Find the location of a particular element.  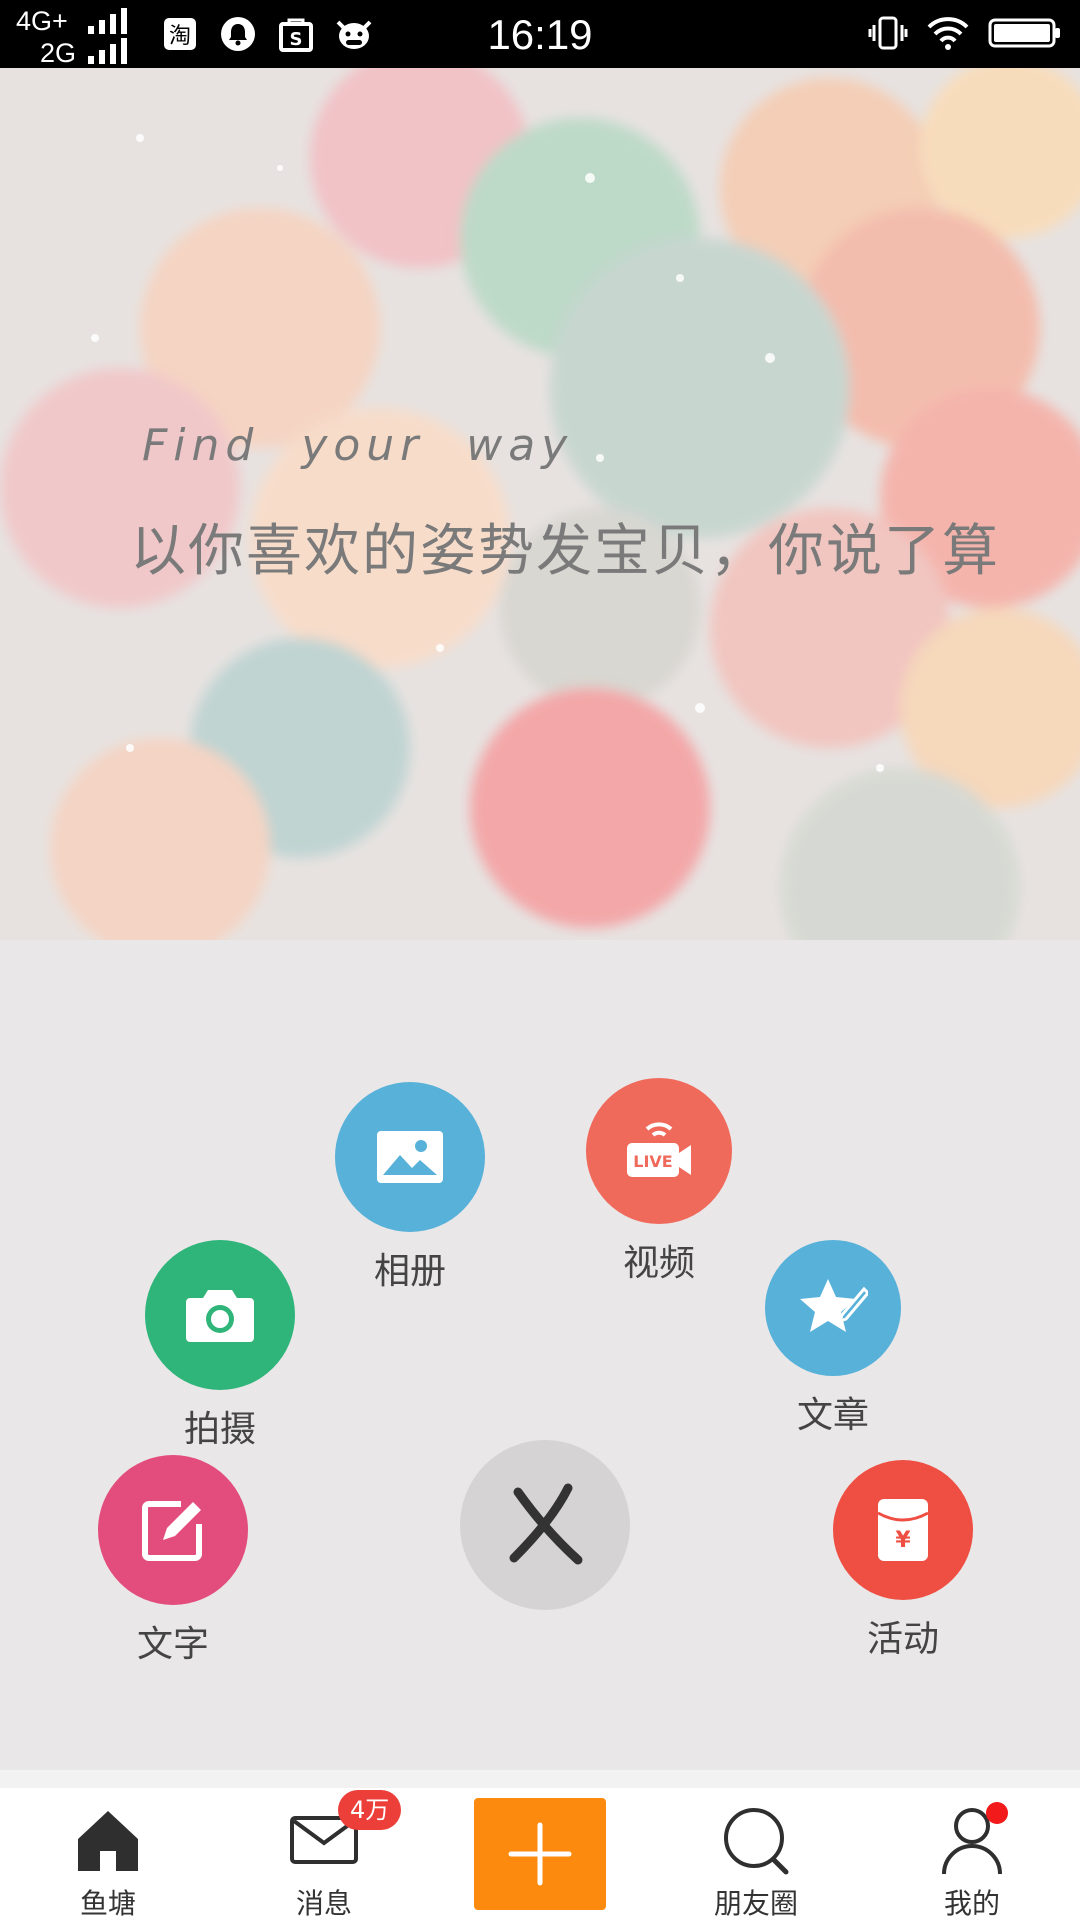

publish-article-button: 文章 is located at coordinates (833, 1339).